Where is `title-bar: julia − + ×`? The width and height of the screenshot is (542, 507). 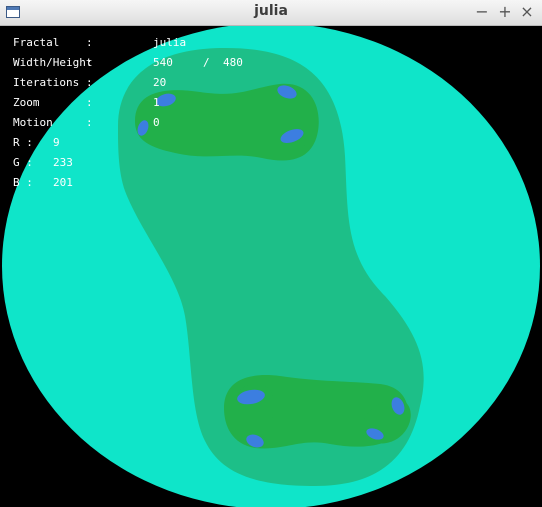
title-bar: julia − + × is located at coordinates (271, 13).